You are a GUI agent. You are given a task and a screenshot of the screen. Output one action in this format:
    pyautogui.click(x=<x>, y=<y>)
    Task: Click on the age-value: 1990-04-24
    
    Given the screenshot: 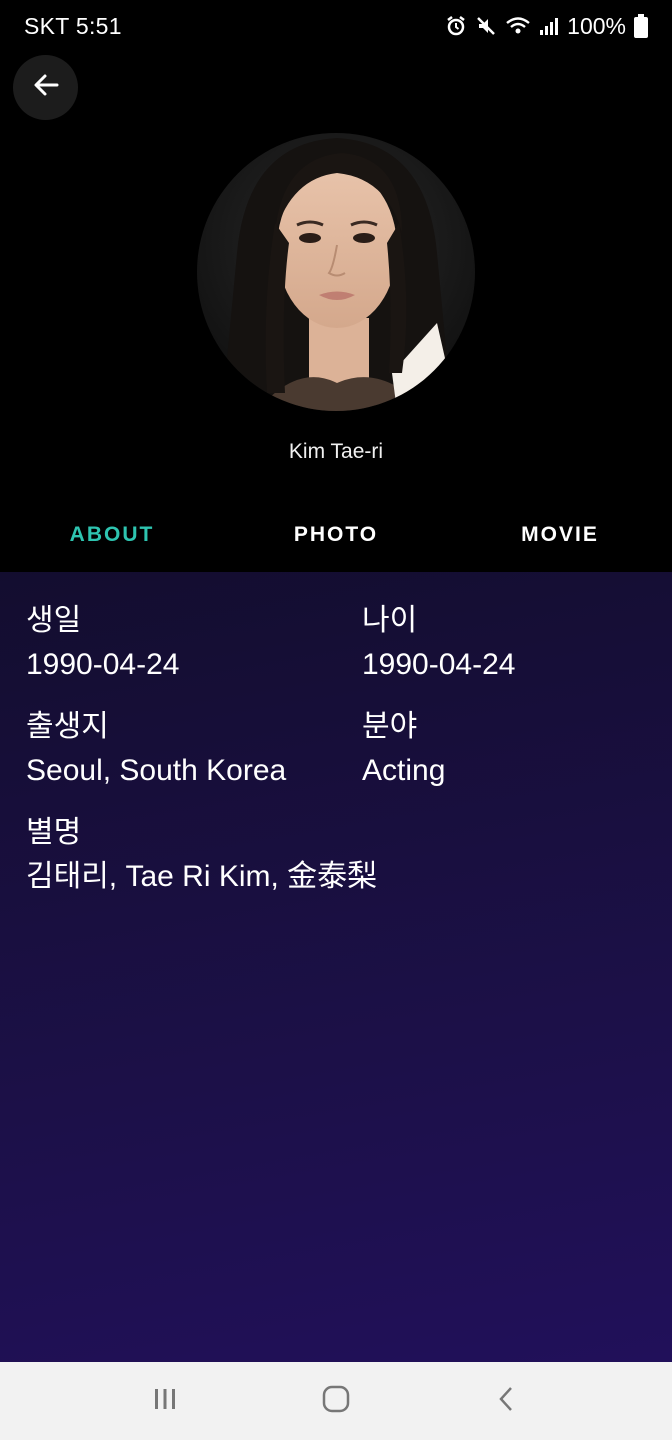 What is the action you would take?
    pyautogui.click(x=439, y=664)
    